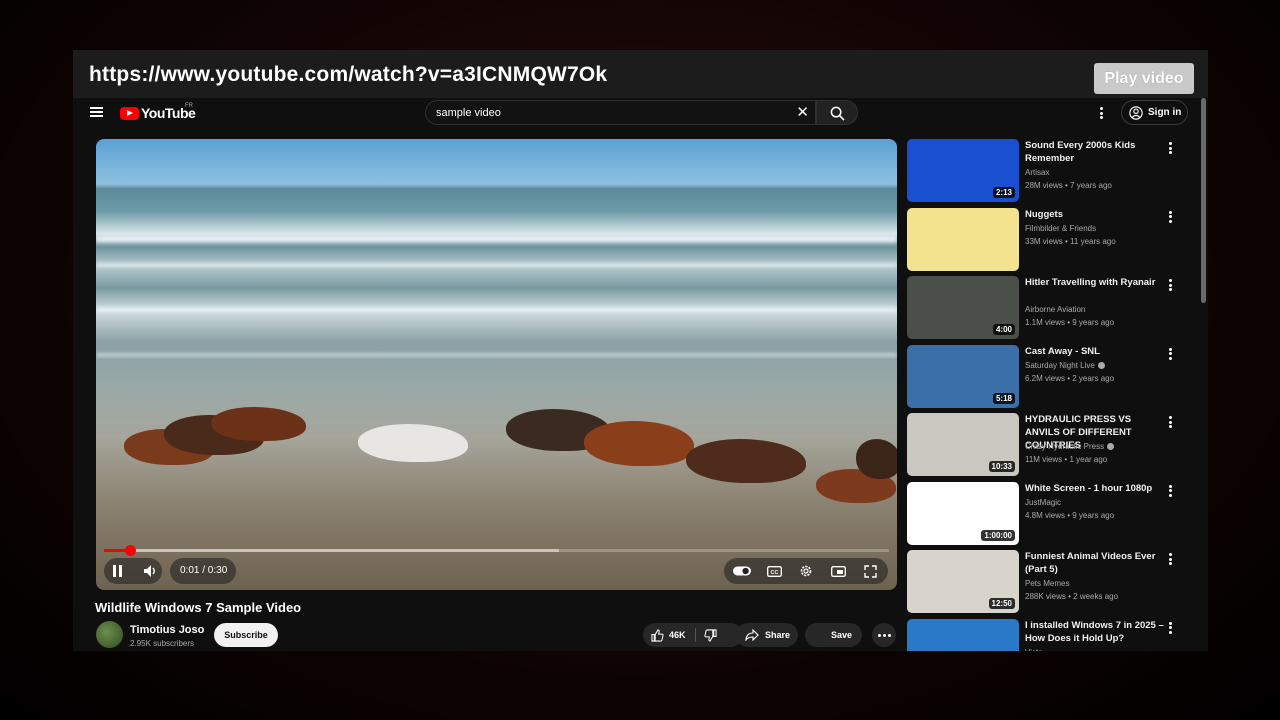 This screenshot has height=720, width=1280. I want to click on fullscreen-icon, so click(870, 571).